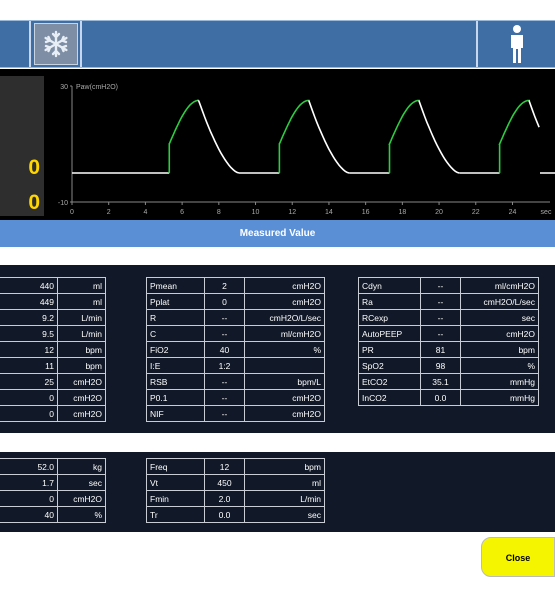  I want to click on cell-value: 9.5, so click(29, 333).